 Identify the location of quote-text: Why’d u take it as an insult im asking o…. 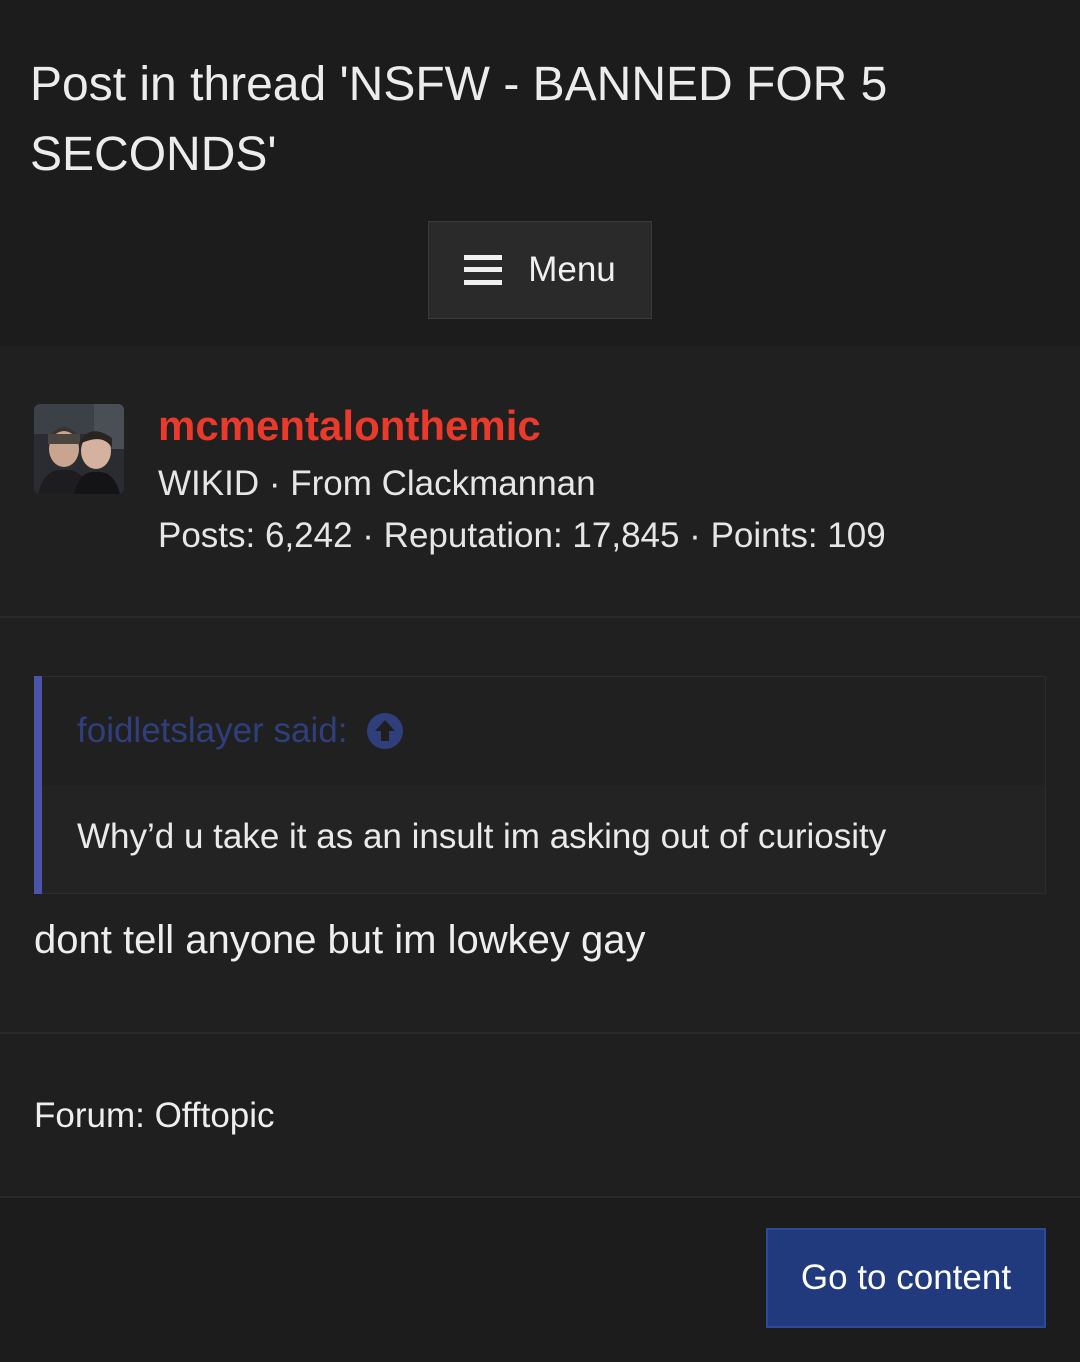
(482, 836).